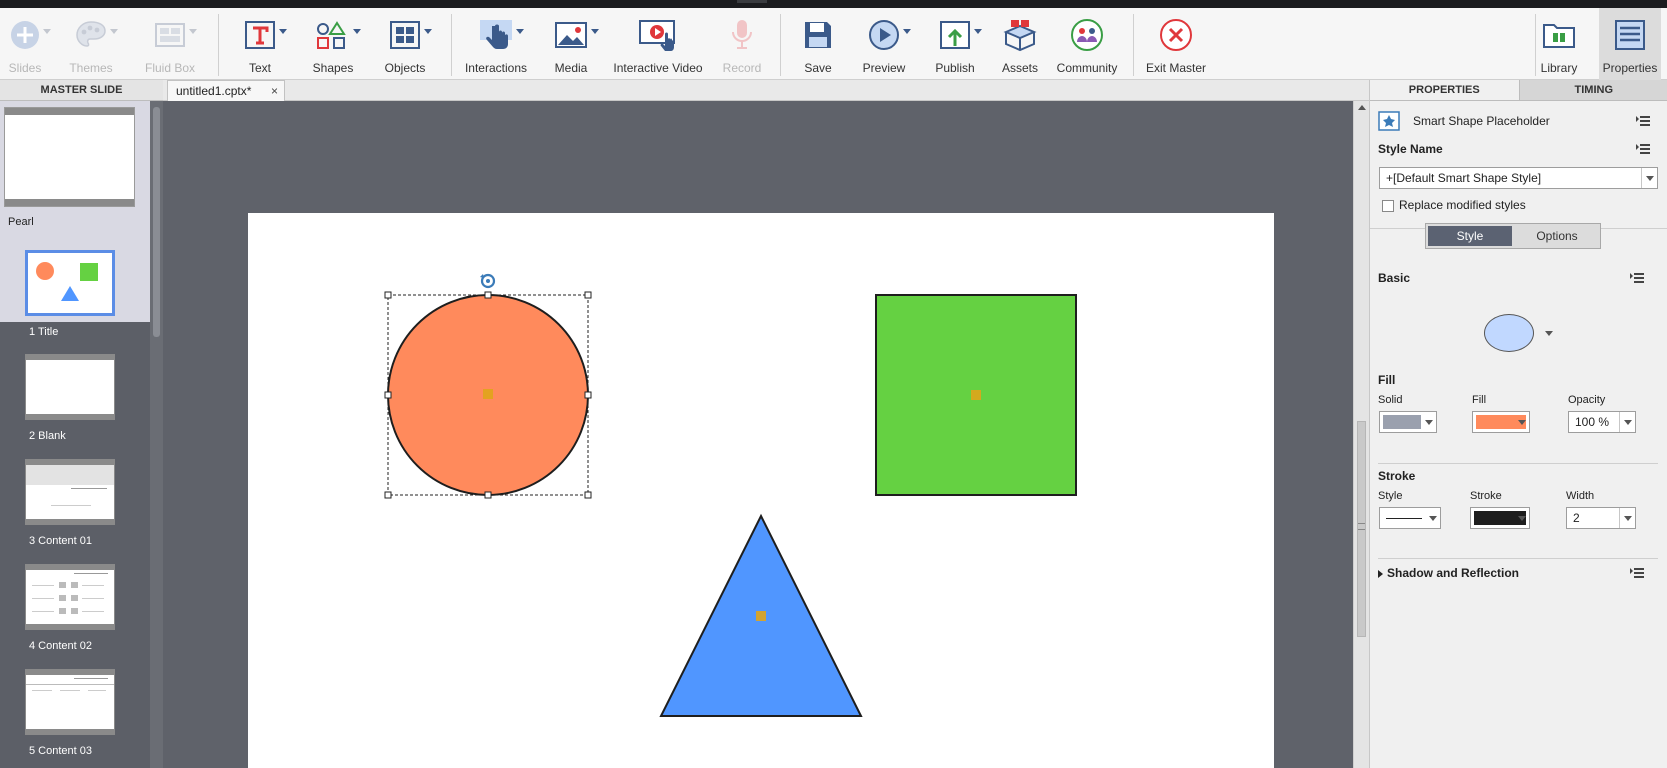  What do you see at coordinates (1630, 35) in the screenshot?
I see `properties-panel-icon` at bounding box center [1630, 35].